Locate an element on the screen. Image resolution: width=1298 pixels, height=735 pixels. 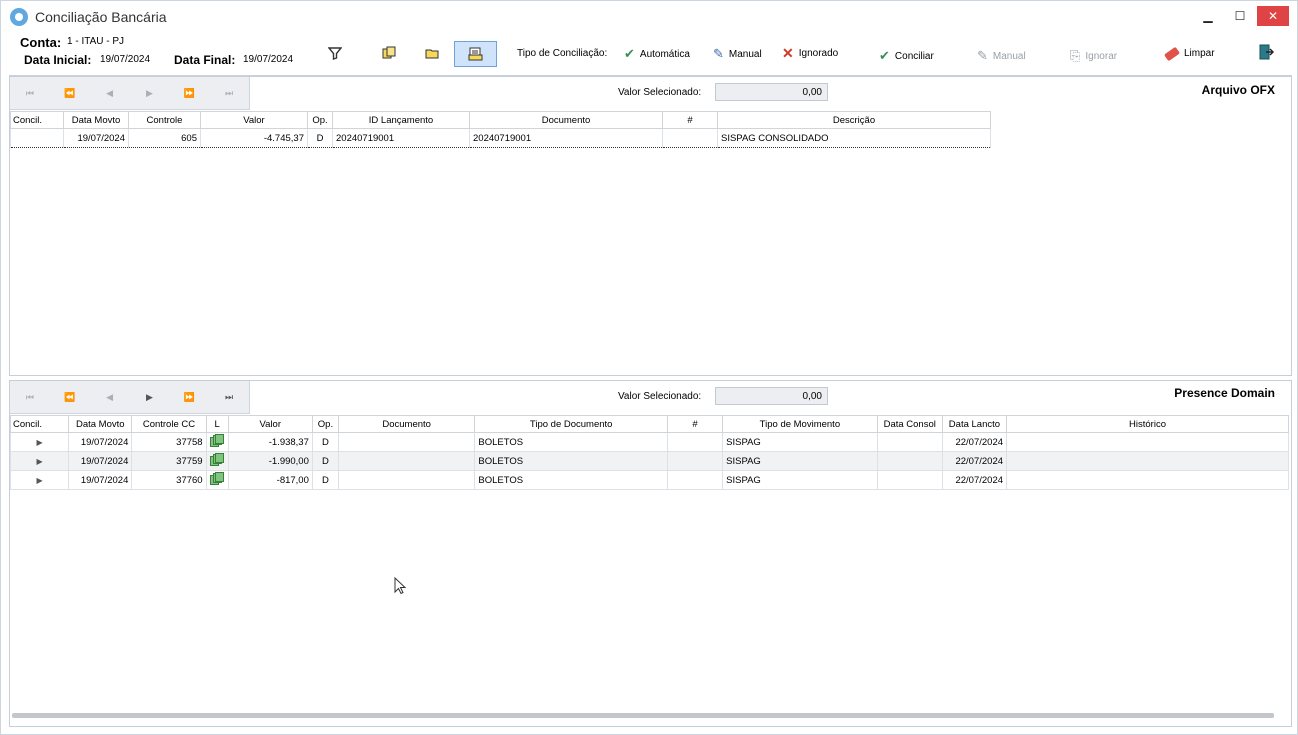
col-descricao: Descrição is located at coordinates (854, 120).